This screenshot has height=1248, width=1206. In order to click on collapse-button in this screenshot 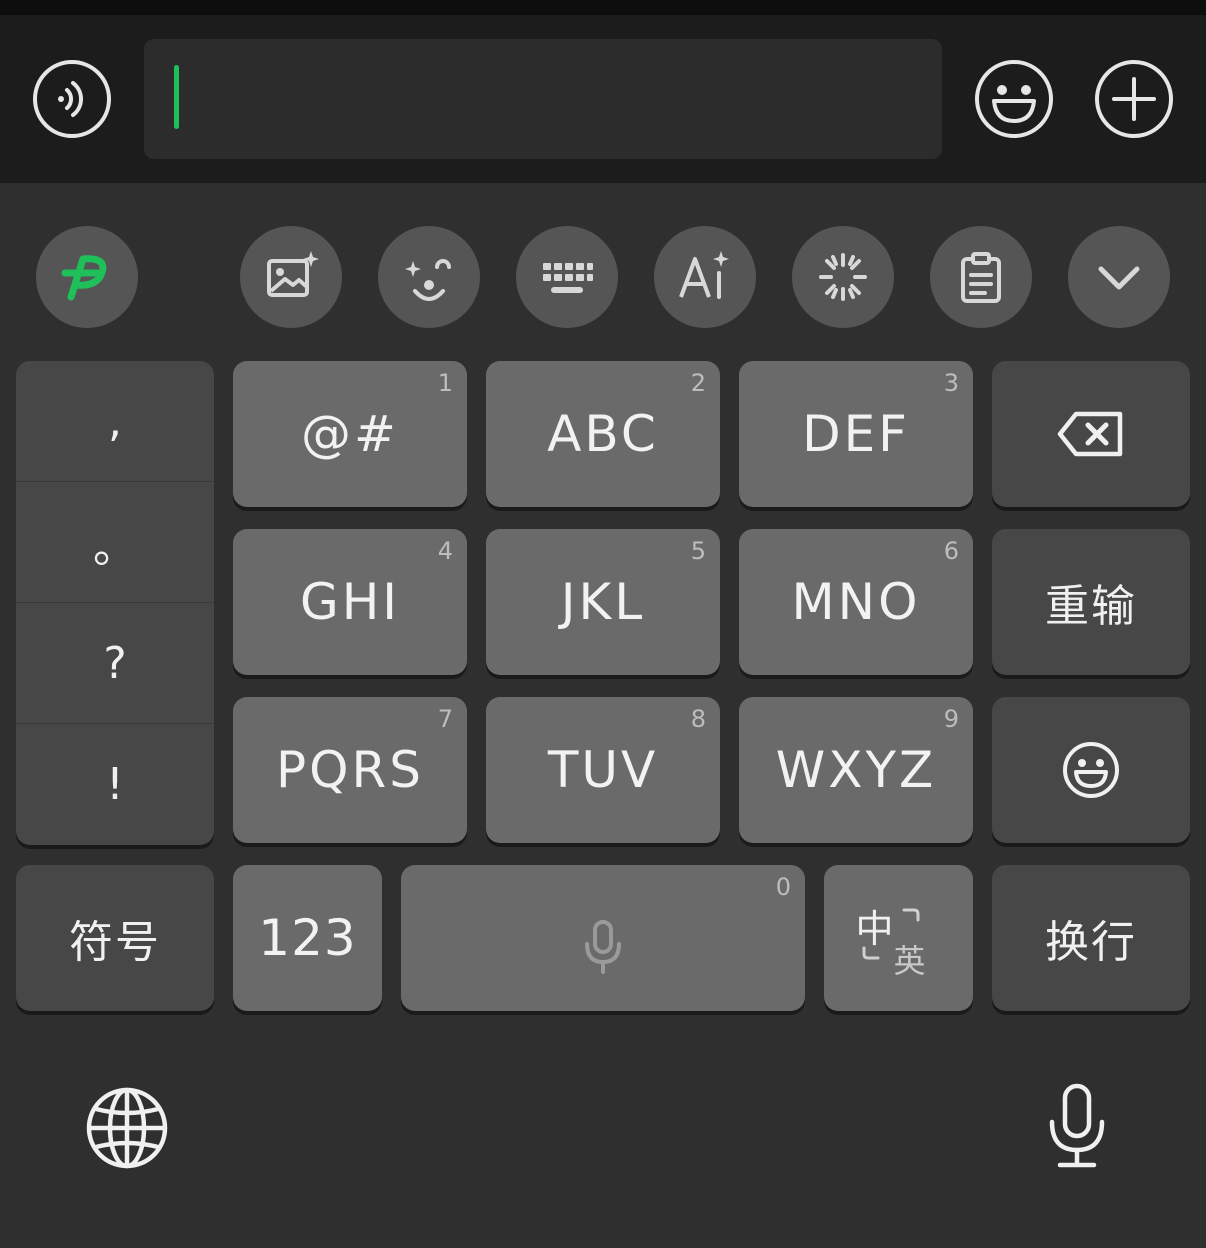, I will do `click(1119, 277)`.